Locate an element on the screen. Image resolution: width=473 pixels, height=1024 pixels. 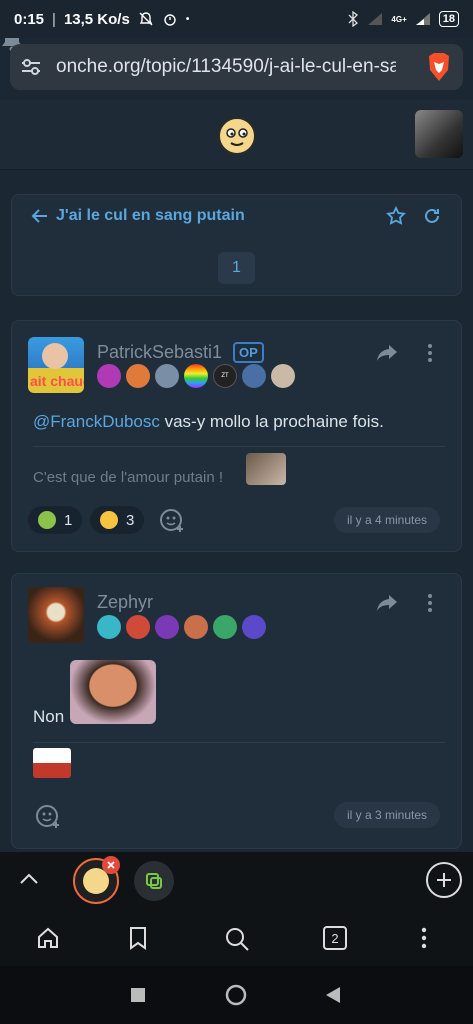
laughing-face-icon is located at coordinates (109, 520).